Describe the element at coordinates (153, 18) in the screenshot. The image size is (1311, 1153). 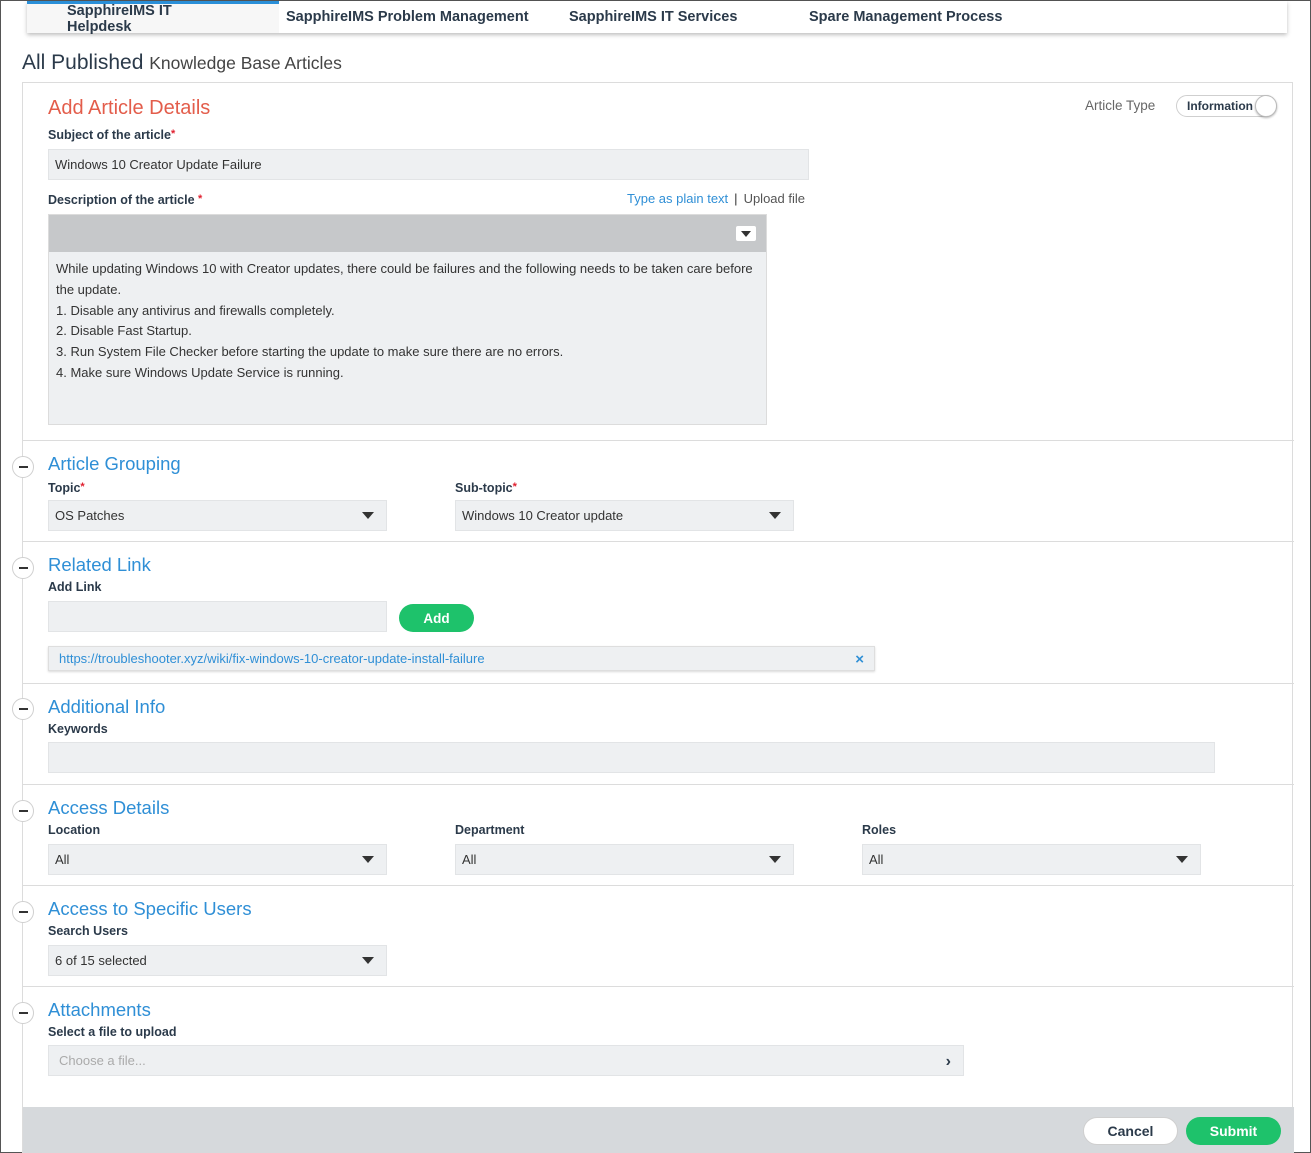
I see `tab-it-helpdesk: SapphireIMS IT Helpdesk` at that location.